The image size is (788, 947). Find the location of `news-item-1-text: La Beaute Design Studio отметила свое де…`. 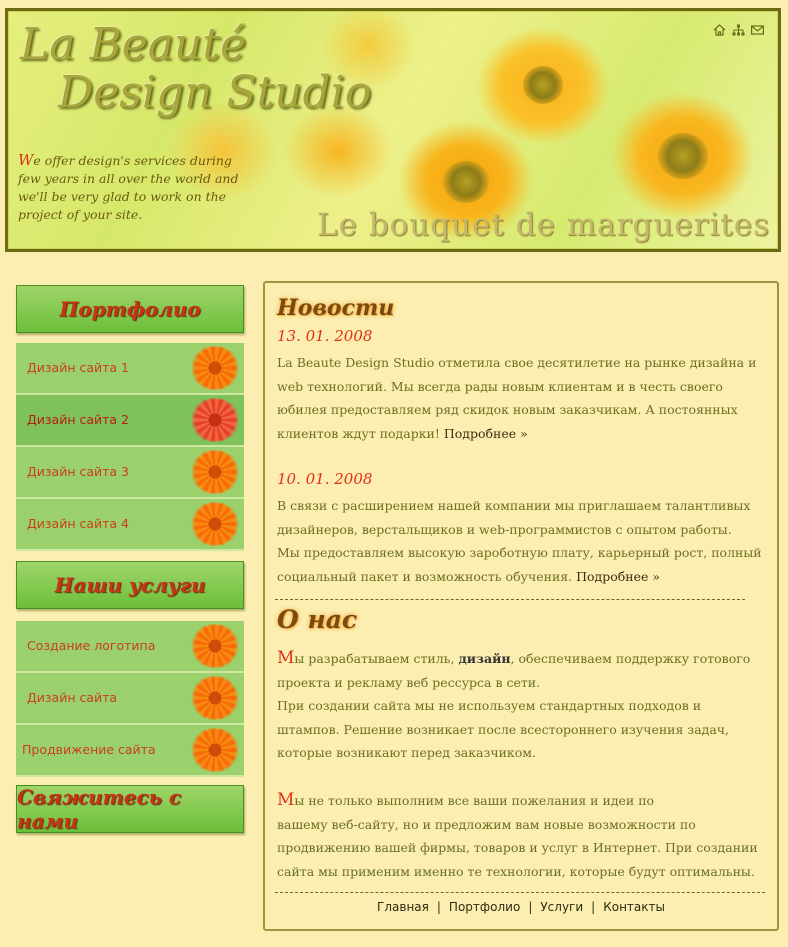

news-item-1-text: La Beaute Design Studio отметила свое де… is located at coordinates (522, 398).